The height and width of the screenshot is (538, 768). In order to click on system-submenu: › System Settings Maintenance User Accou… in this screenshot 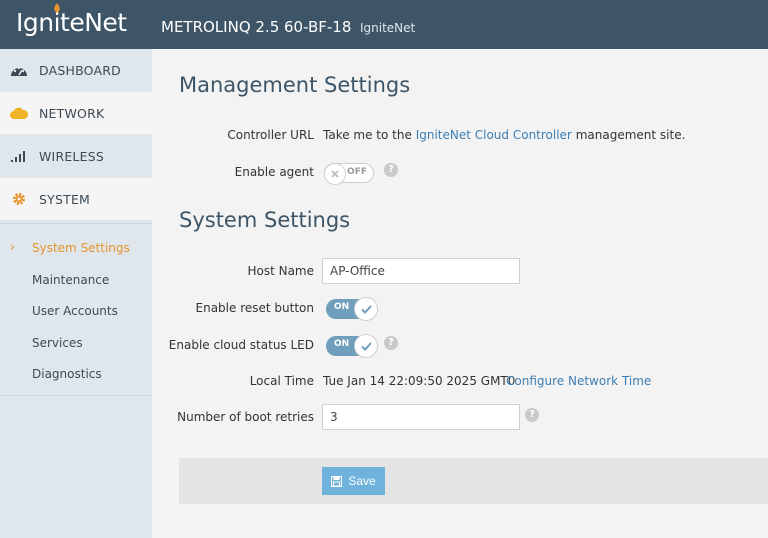, I will do `click(76, 309)`.